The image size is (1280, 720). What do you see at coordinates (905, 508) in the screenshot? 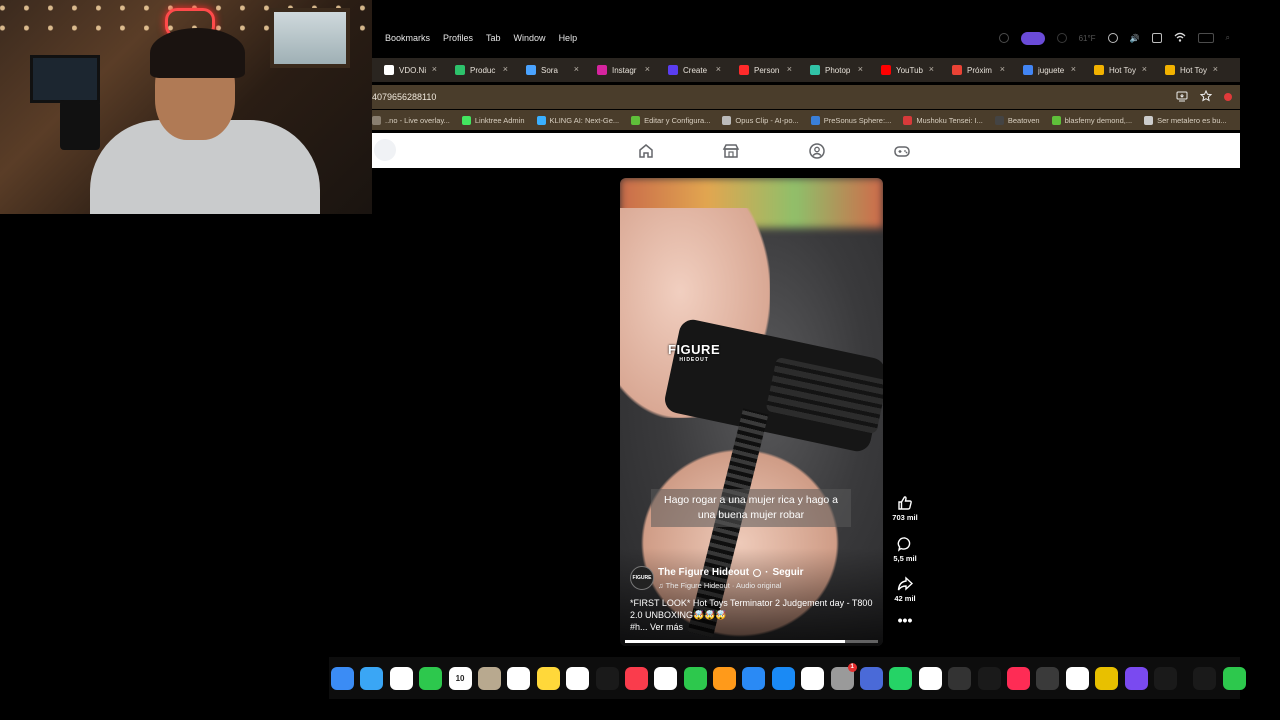
I see `like-button: 703 mil` at bounding box center [905, 508].